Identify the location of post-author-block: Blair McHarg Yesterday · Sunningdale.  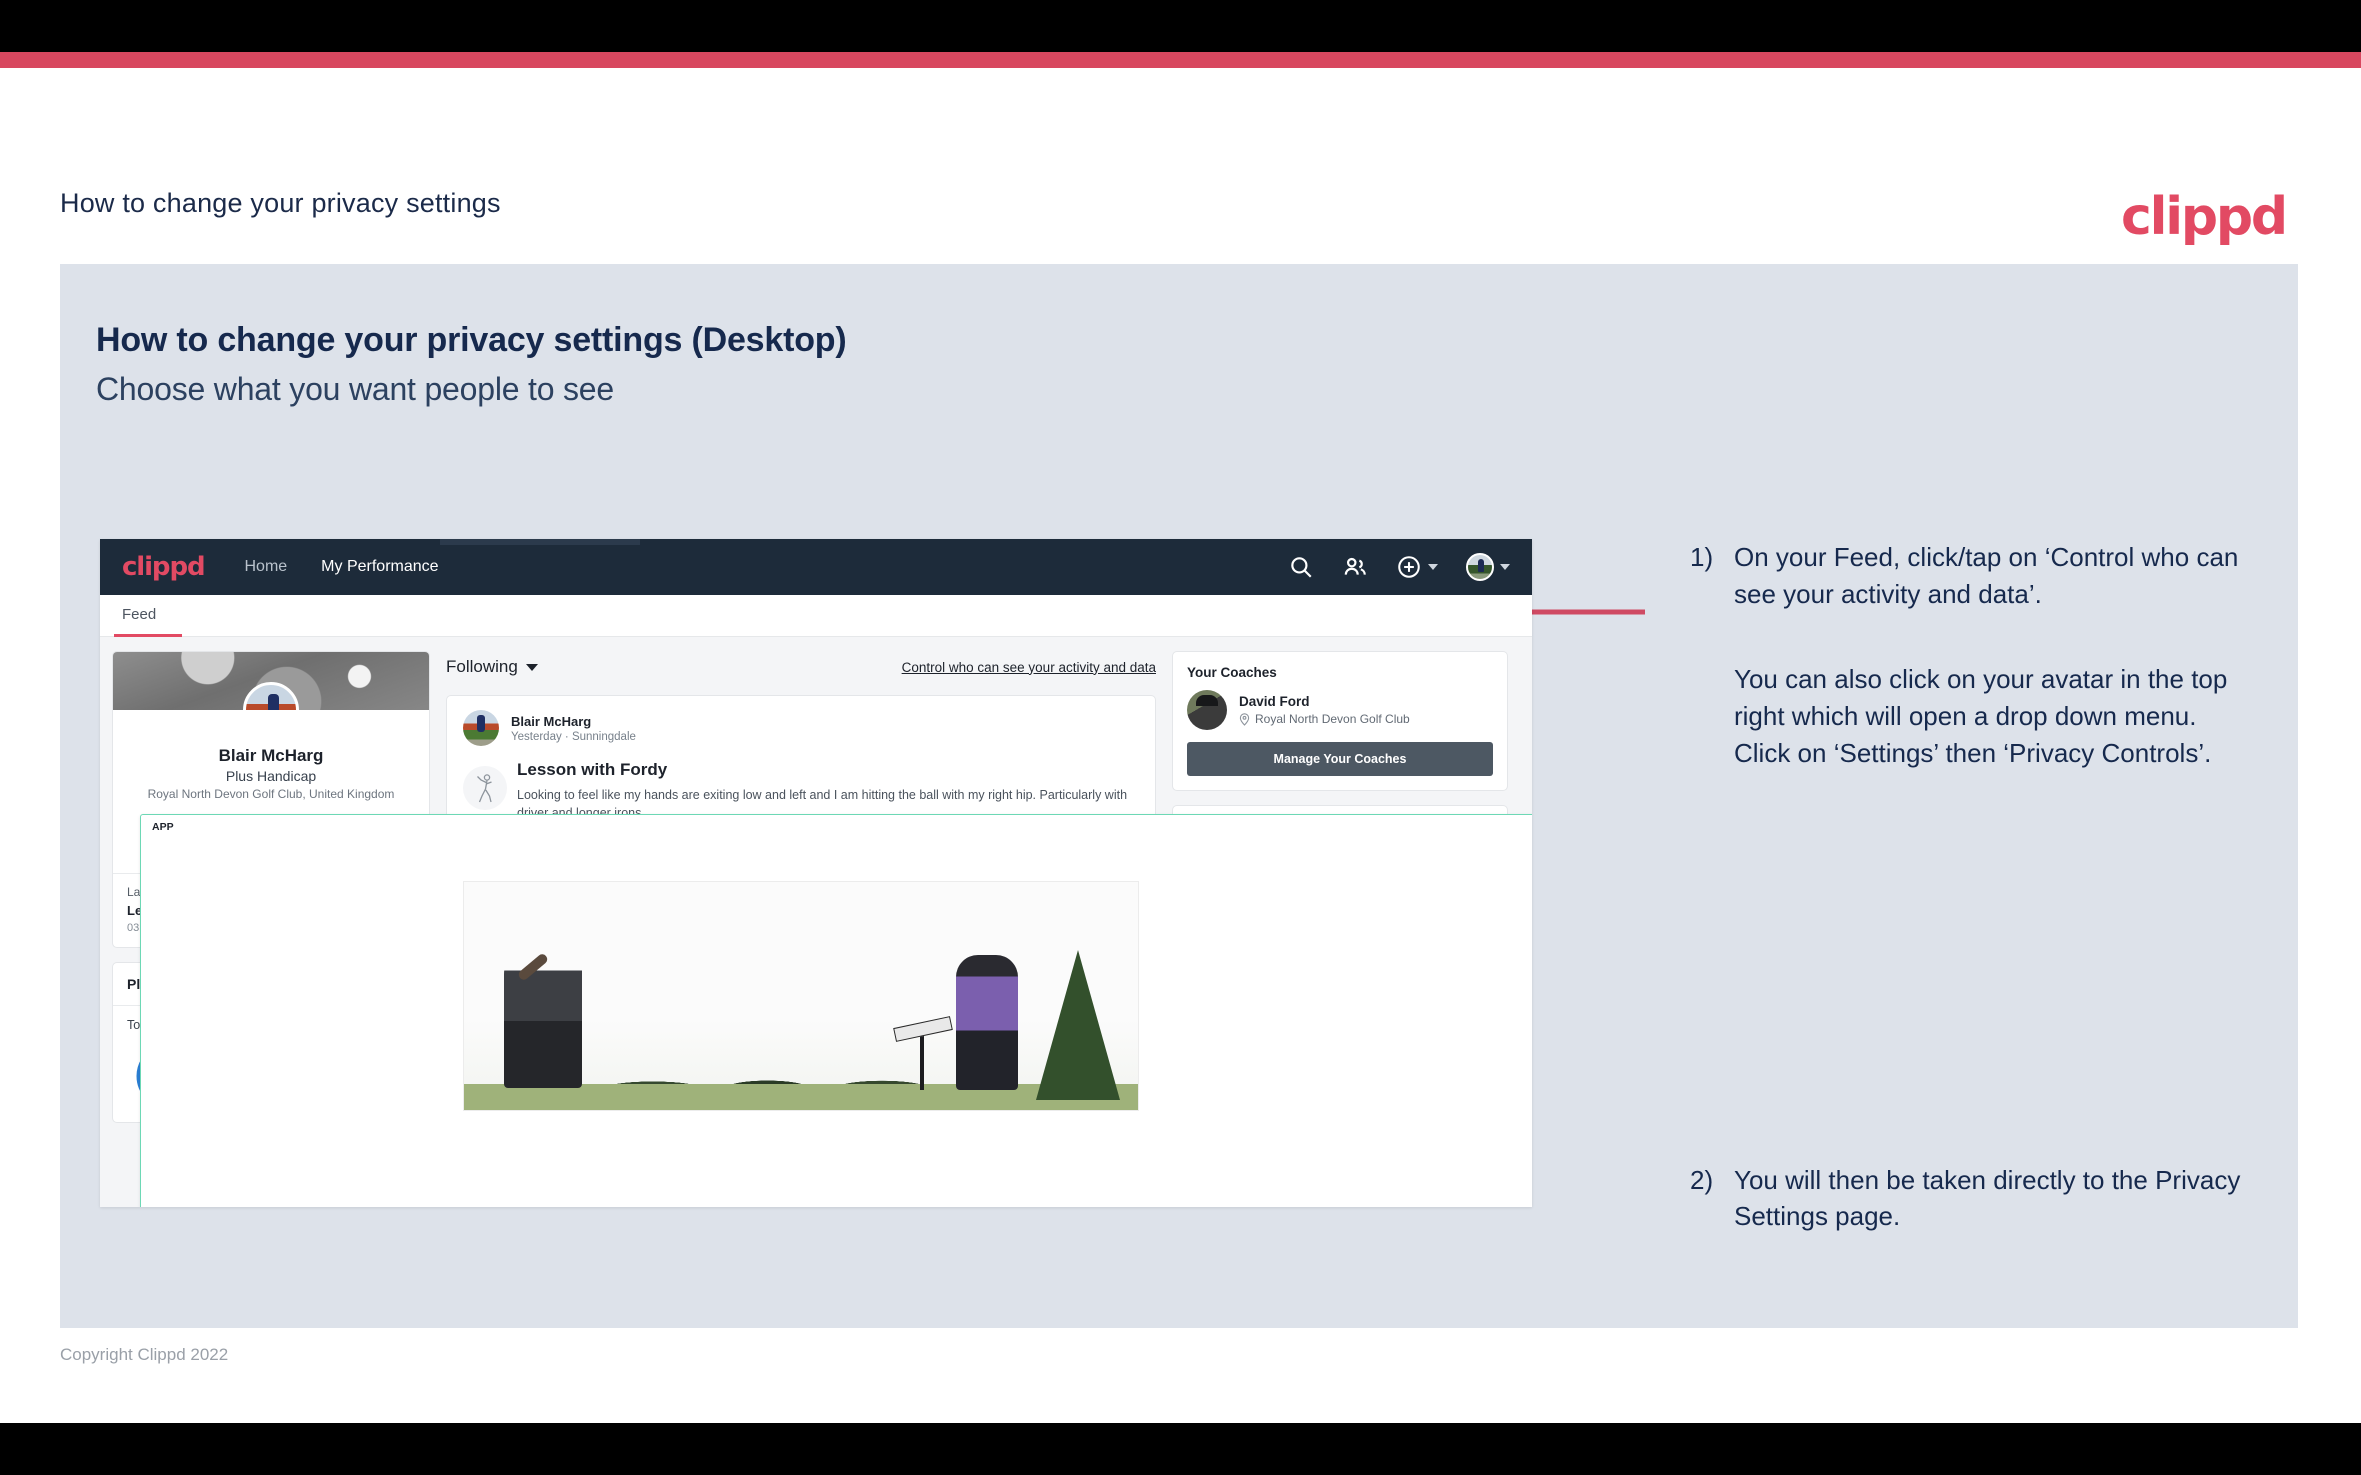
(573, 728).